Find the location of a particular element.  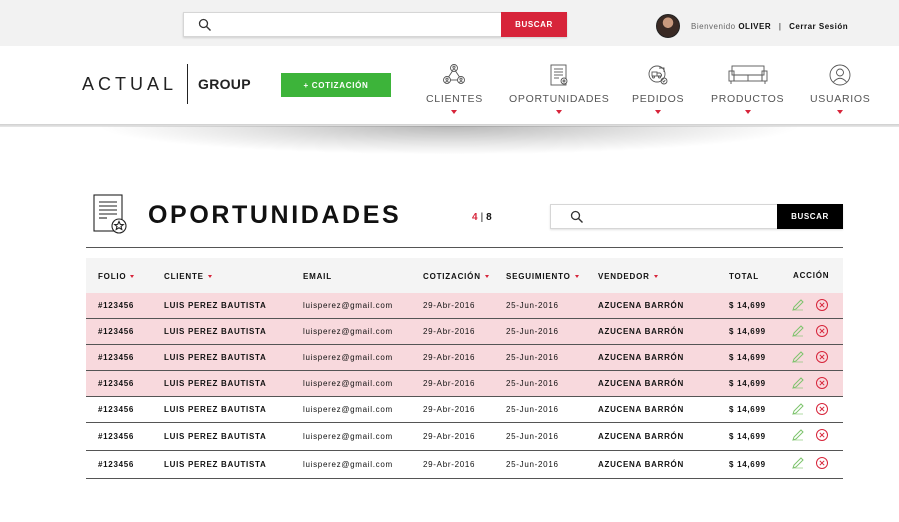

nav-item-pedidos: PEDIDOS is located at coordinates (658, 88).